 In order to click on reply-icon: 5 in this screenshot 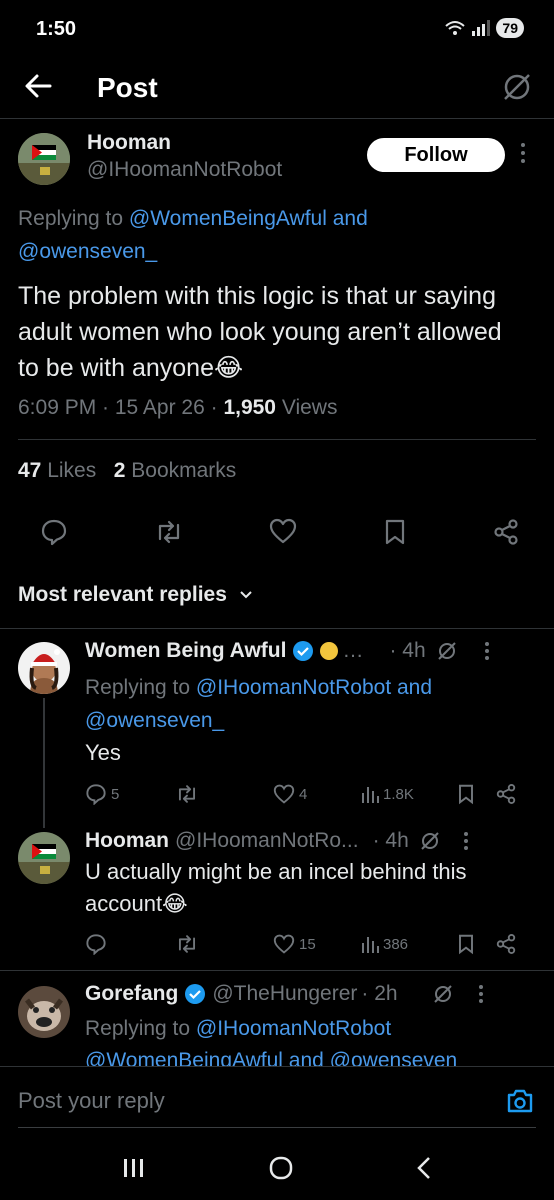, I will do `click(130, 794)`.